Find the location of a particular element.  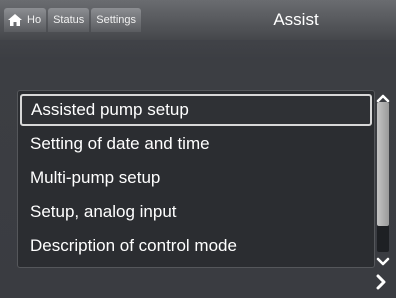

tab-home-label: Ho is located at coordinates (34, 20).